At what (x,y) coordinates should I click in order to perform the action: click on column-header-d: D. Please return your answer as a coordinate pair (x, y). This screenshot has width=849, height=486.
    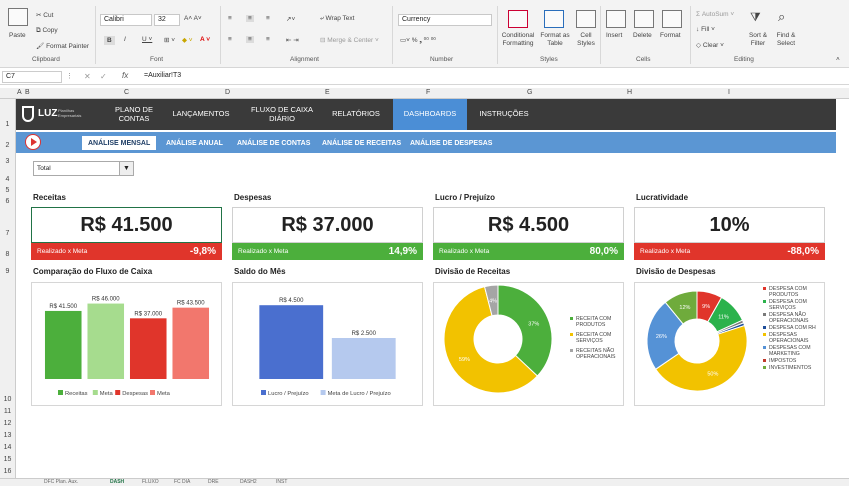
    Looking at the image, I should click on (227, 92).